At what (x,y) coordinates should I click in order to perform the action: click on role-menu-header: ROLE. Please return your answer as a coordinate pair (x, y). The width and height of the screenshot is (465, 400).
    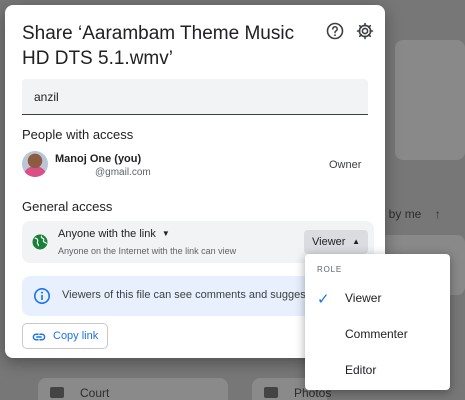
    Looking at the image, I should click on (329, 269).